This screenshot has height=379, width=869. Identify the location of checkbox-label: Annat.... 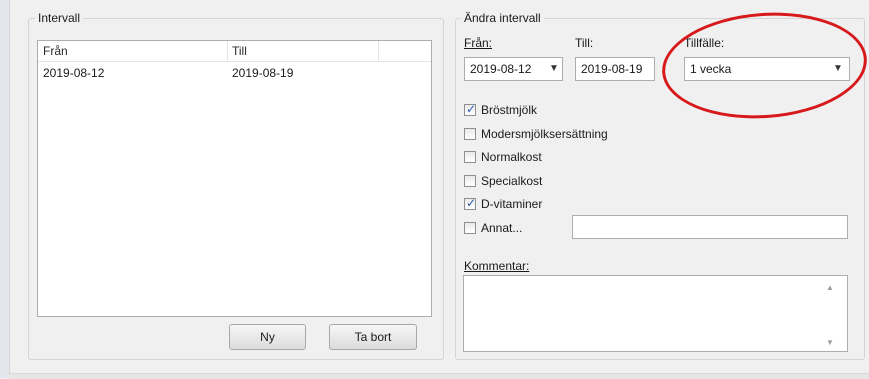
(502, 228).